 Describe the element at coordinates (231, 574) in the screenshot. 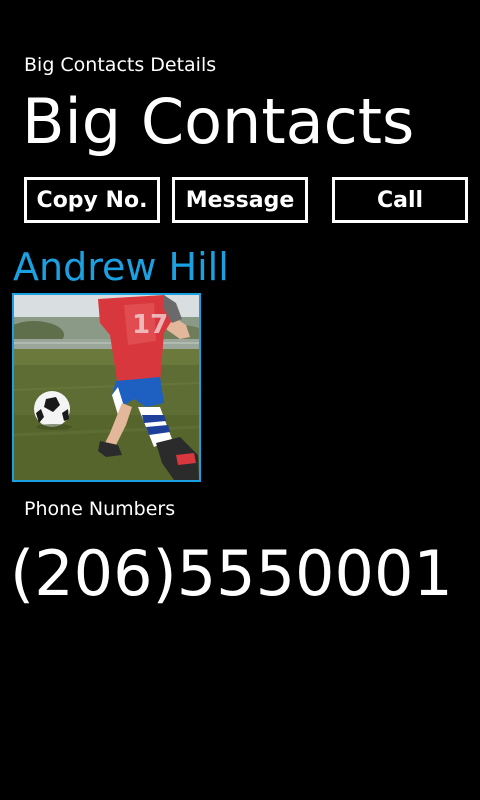

I see `phone-number: (206)5550001` at that location.